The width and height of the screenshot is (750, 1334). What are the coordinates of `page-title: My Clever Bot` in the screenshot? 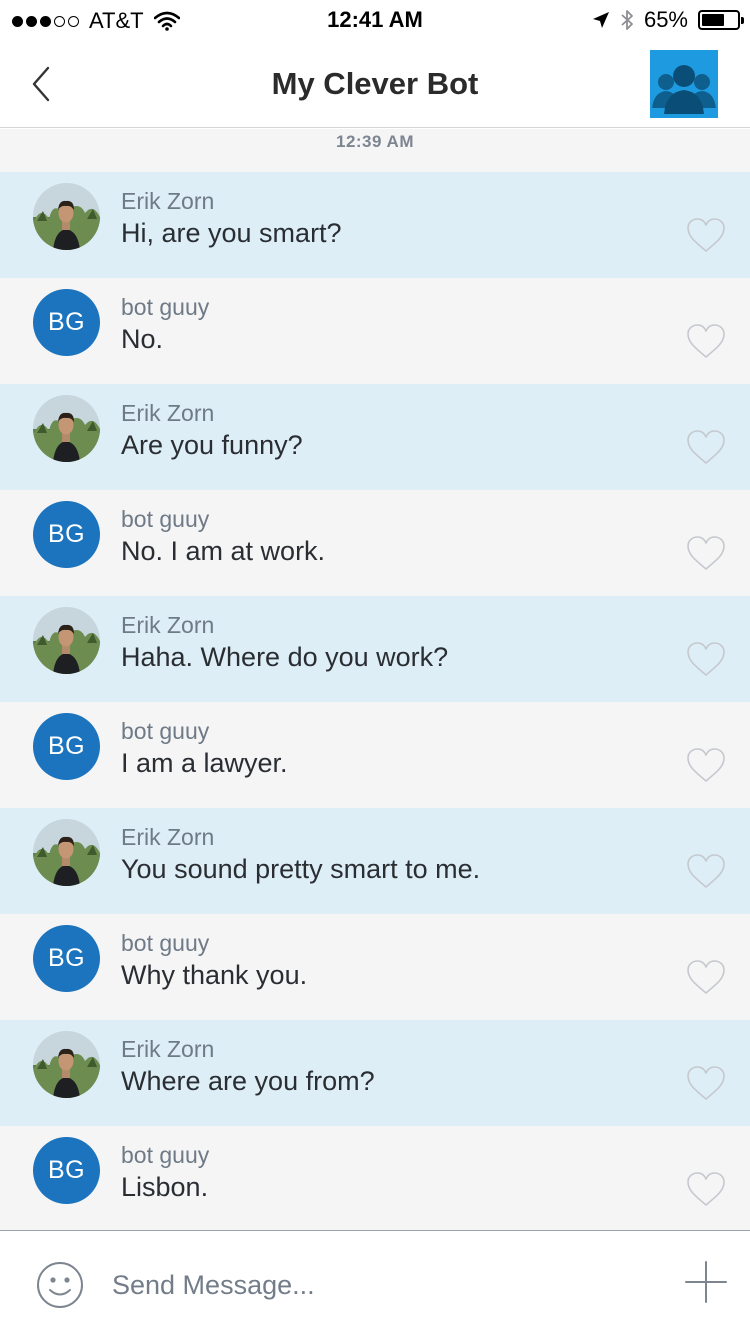 It's located at (375, 83).